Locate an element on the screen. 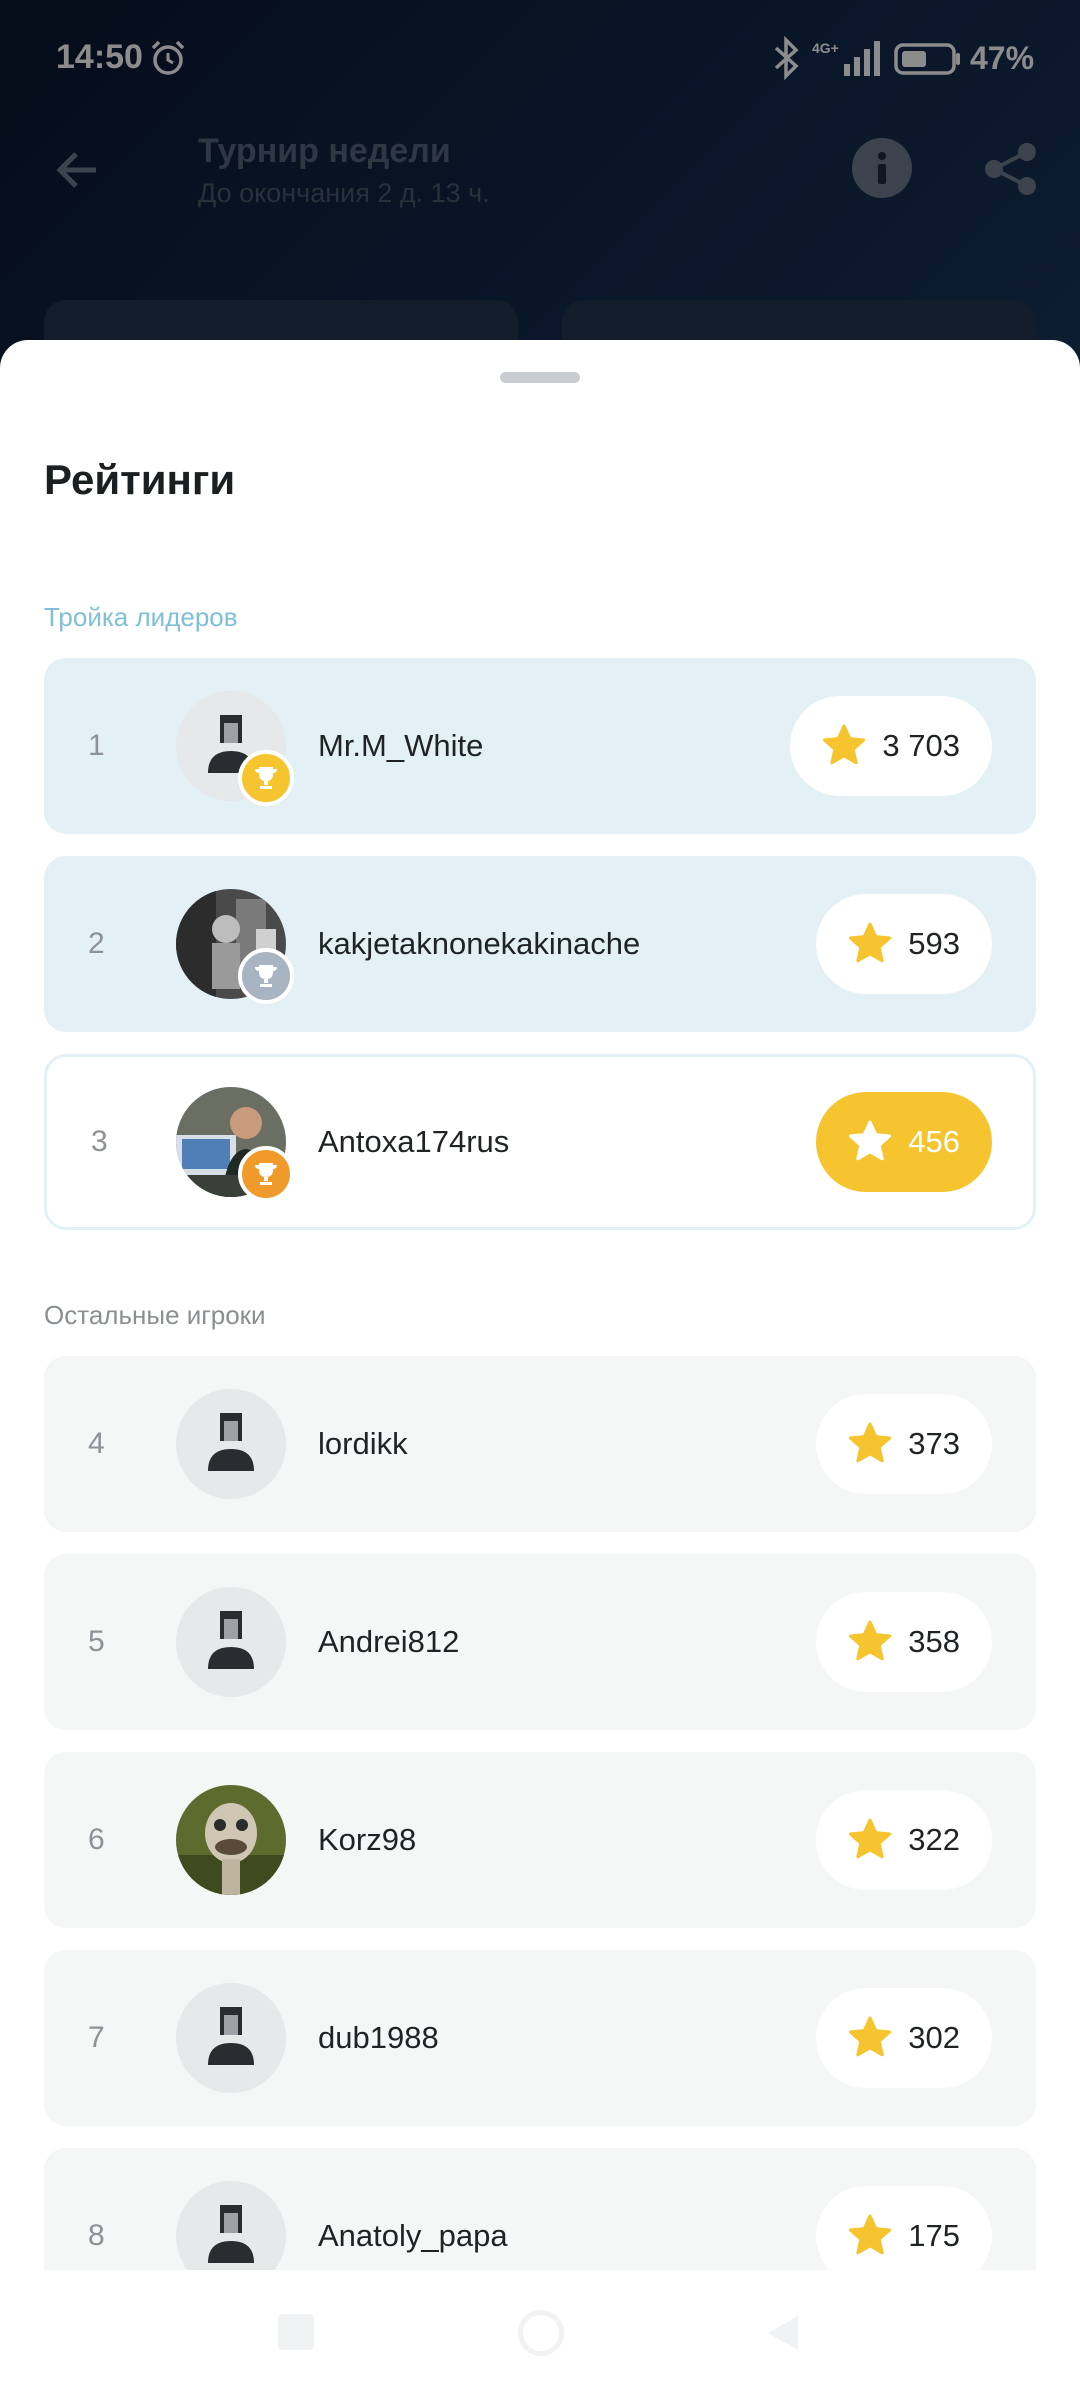  drag-handle is located at coordinates (540, 377).